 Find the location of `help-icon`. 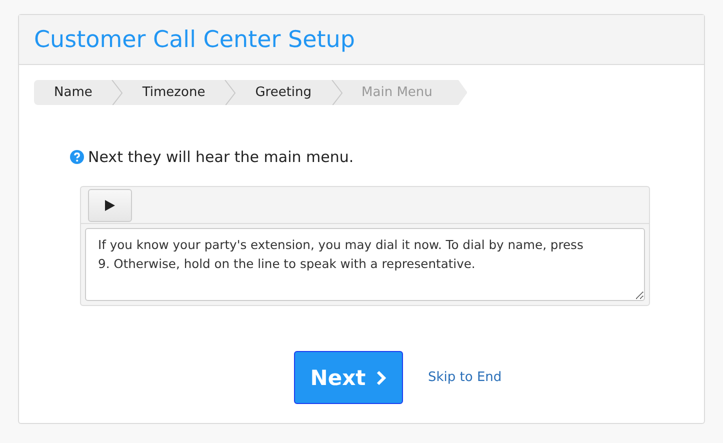

help-icon is located at coordinates (77, 157).